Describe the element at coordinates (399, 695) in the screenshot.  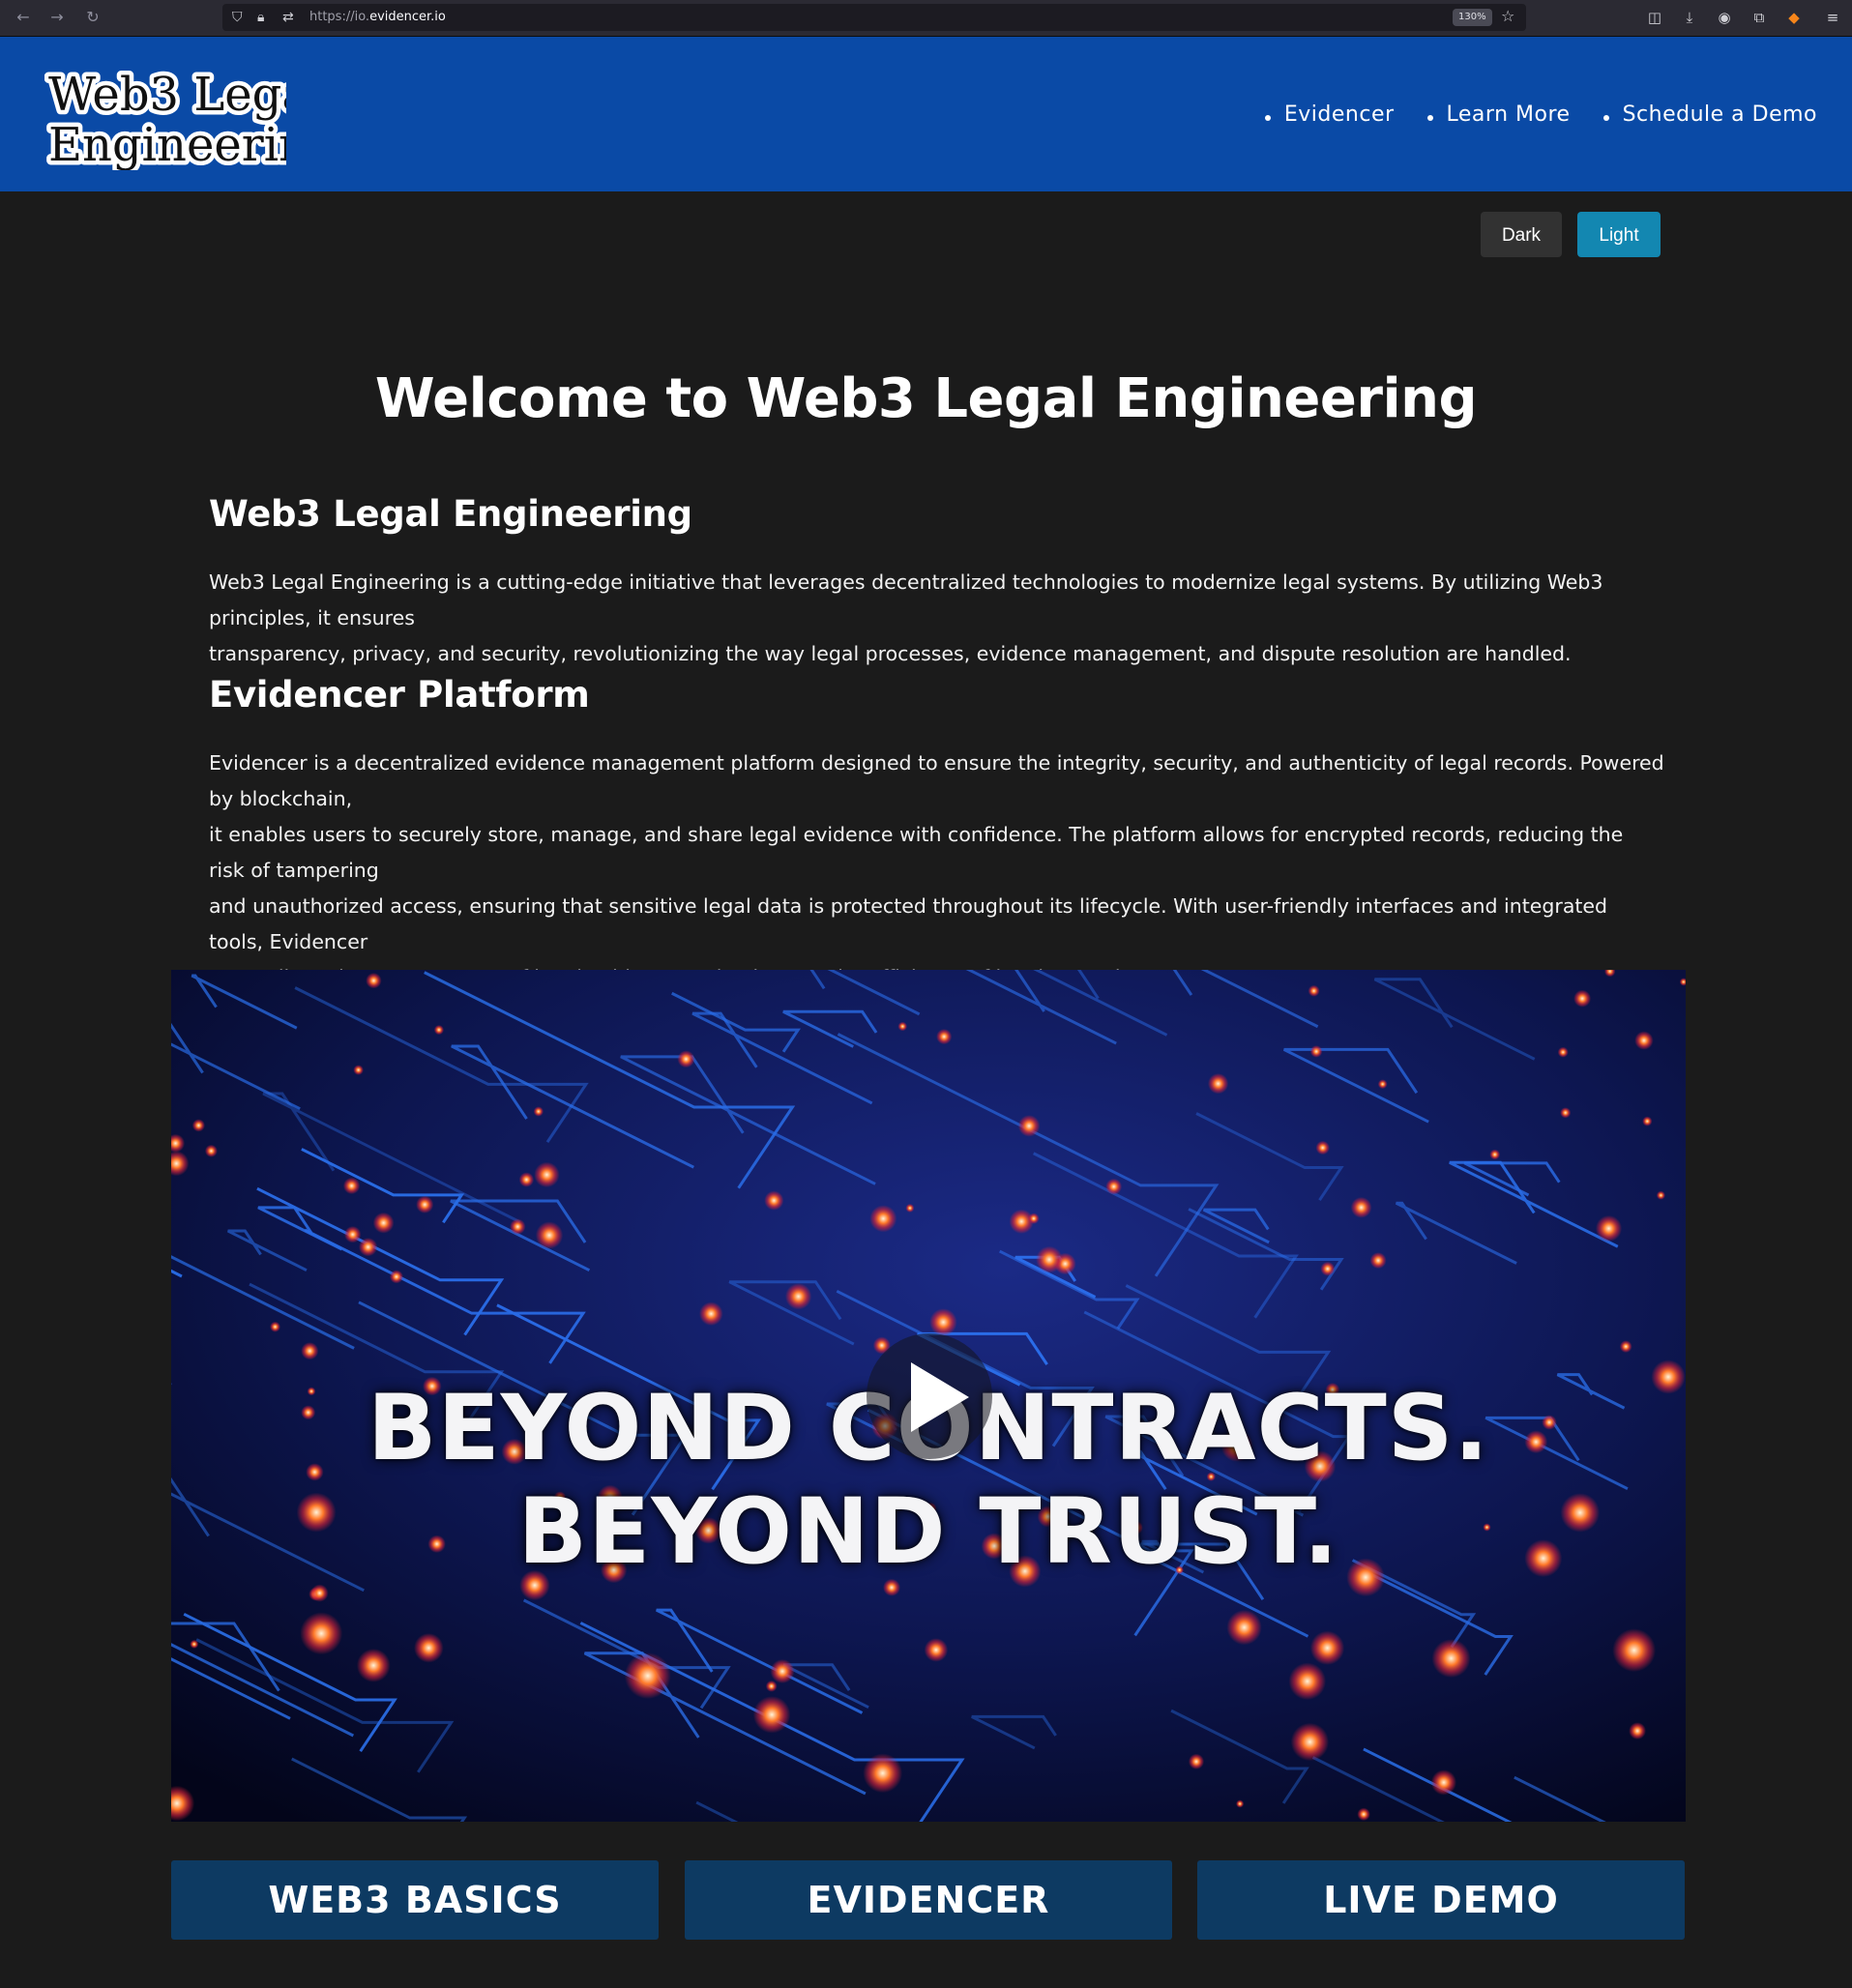
I see `section-heading-evidencer: Evidencer Platform` at that location.